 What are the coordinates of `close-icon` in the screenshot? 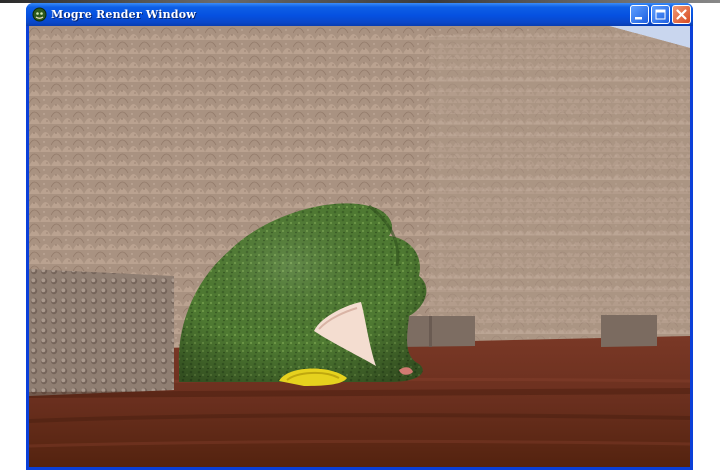 It's located at (681, 14).